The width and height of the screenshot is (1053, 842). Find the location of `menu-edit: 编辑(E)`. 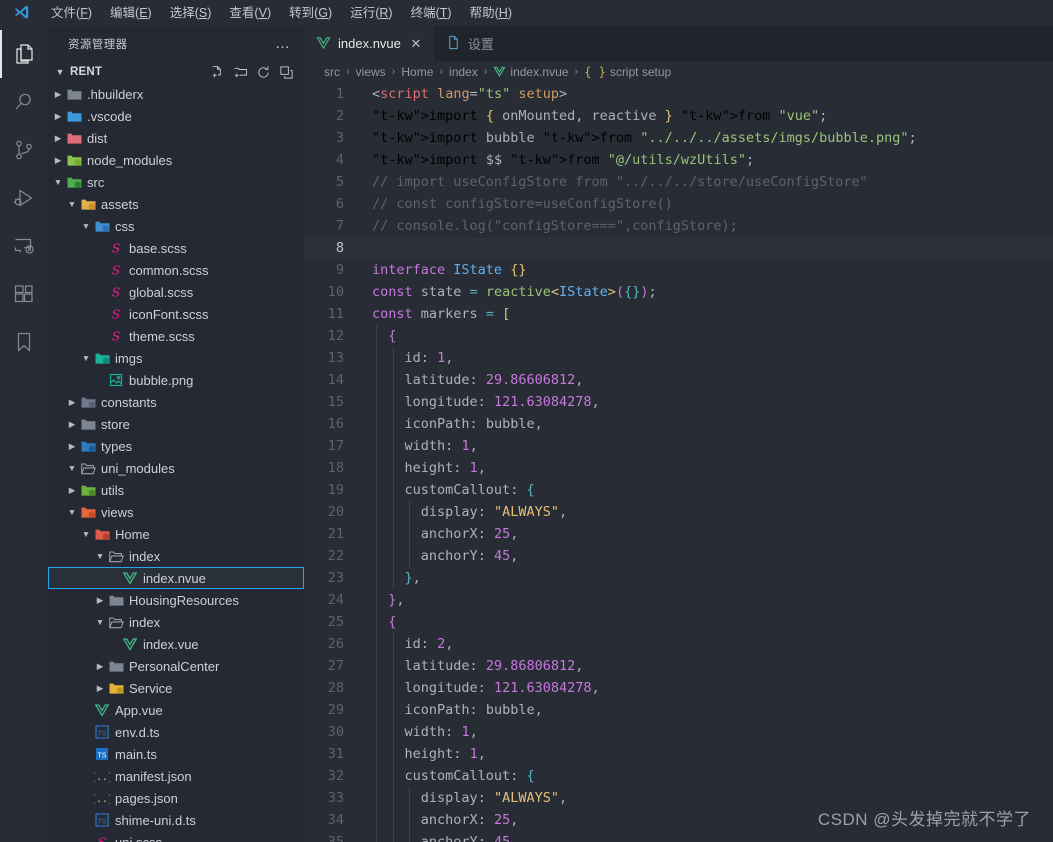

menu-edit: 编辑(E) is located at coordinates (131, 13).